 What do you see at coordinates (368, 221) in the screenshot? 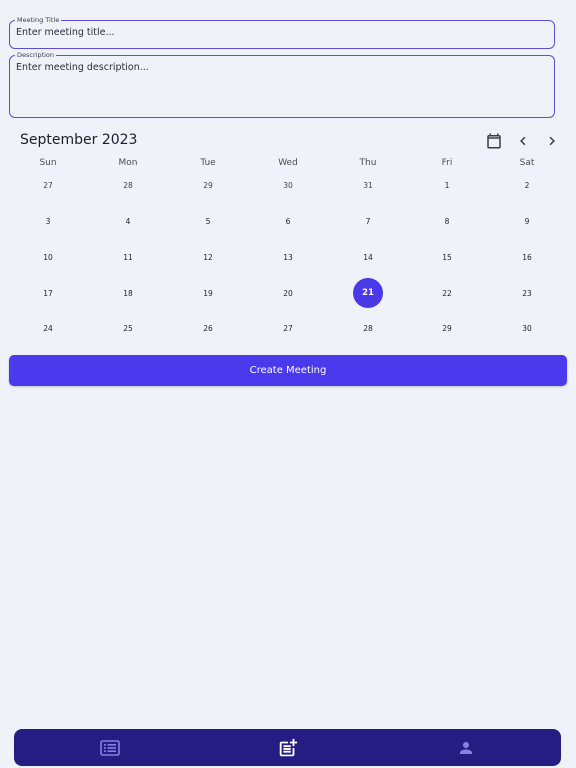
I see `calendar-day: 7` at bounding box center [368, 221].